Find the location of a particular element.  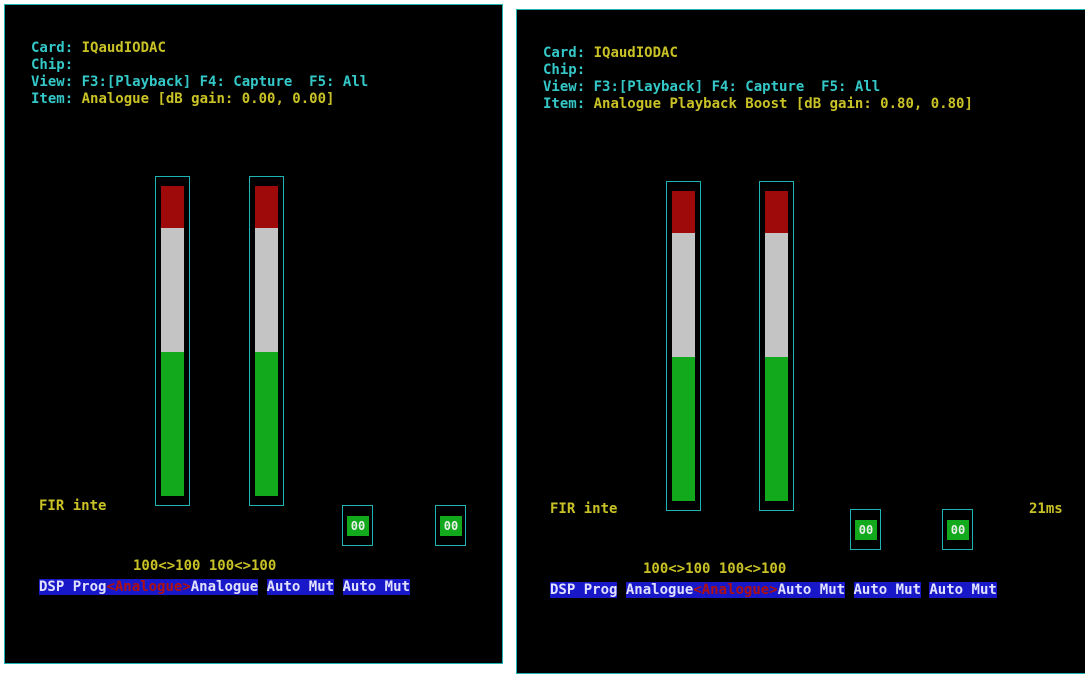

item-value: Analogue [dB gain: 0.00, 0.00] is located at coordinates (208, 99).